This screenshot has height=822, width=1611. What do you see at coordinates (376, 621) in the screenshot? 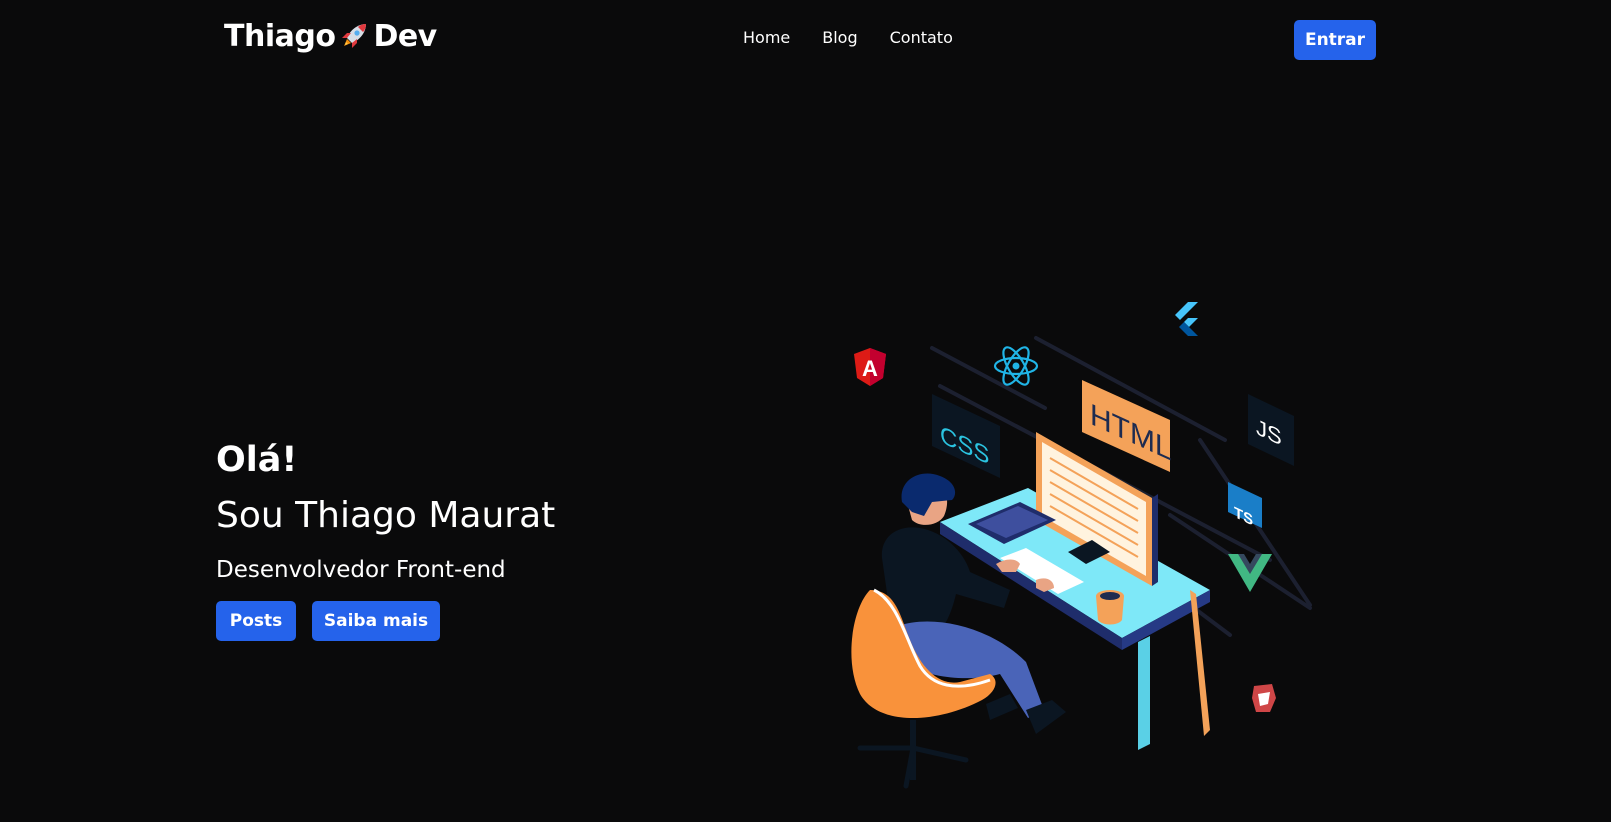
I see `learn-more-button: Saiba mais` at bounding box center [376, 621].